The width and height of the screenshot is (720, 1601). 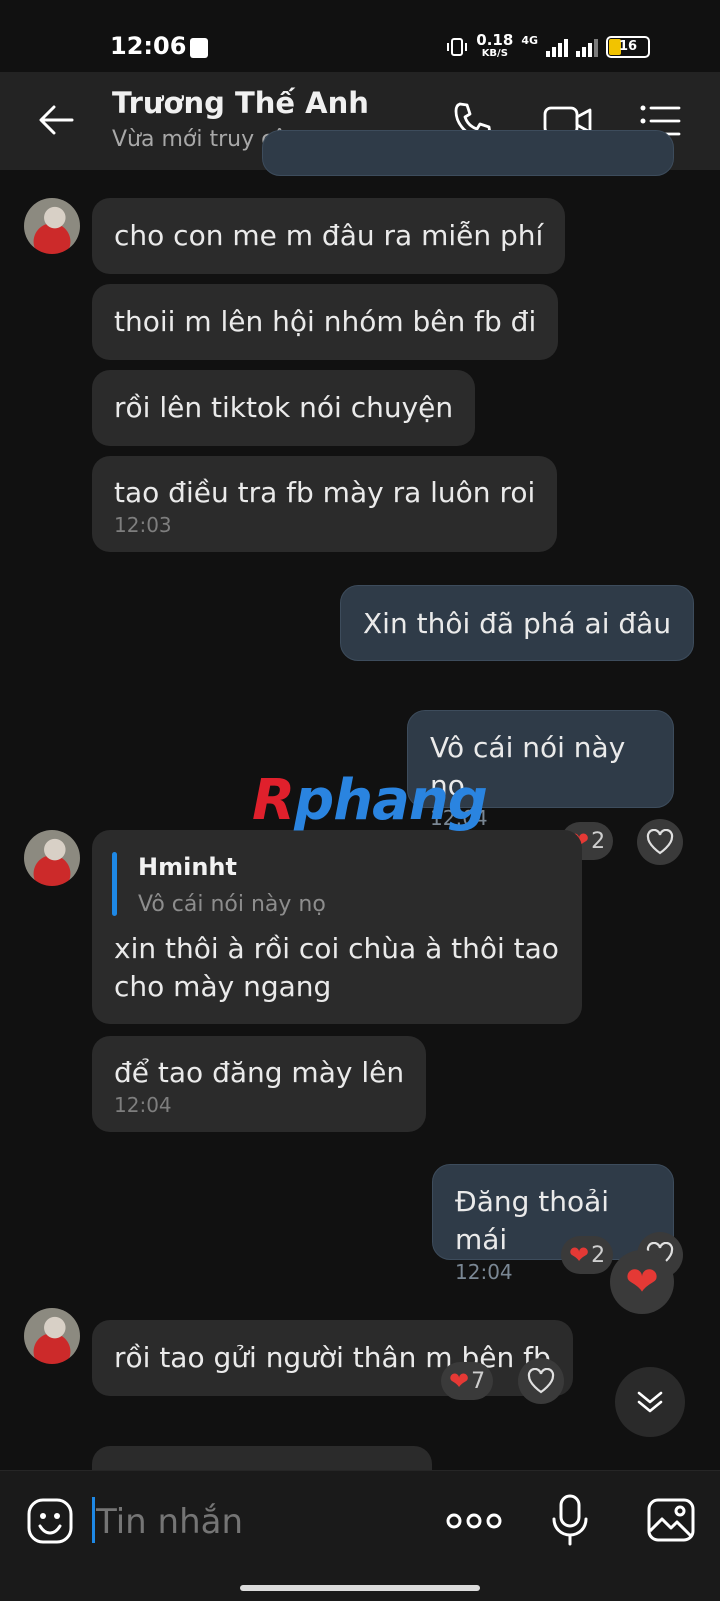 What do you see at coordinates (391, 800) in the screenshot?
I see `watermark-text: phang` at bounding box center [391, 800].